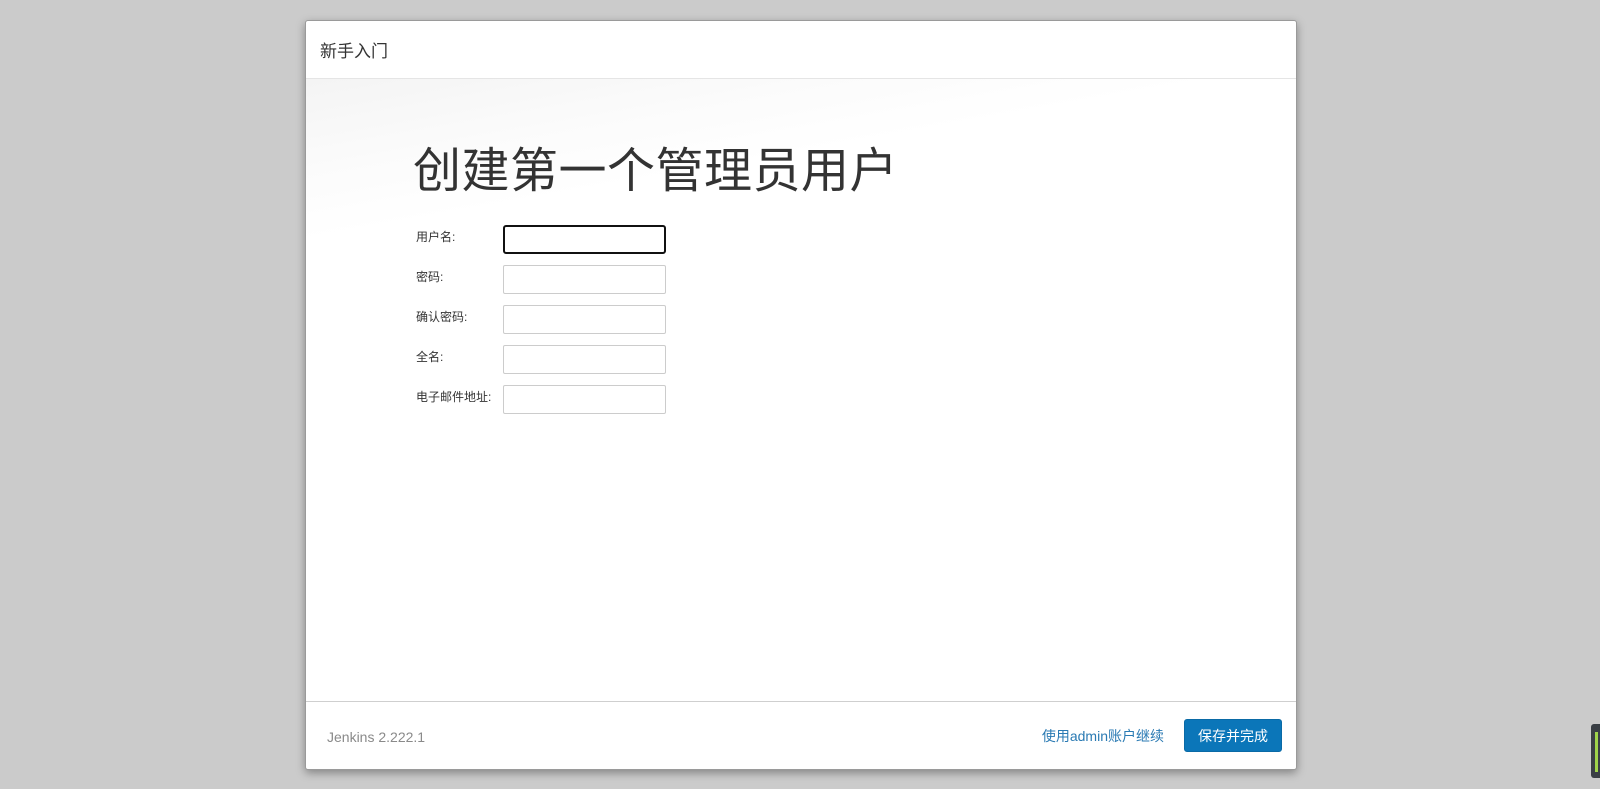  What do you see at coordinates (1103, 736) in the screenshot?
I see `continue-as-admin-link: 使用admin账户继续` at bounding box center [1103, 736].